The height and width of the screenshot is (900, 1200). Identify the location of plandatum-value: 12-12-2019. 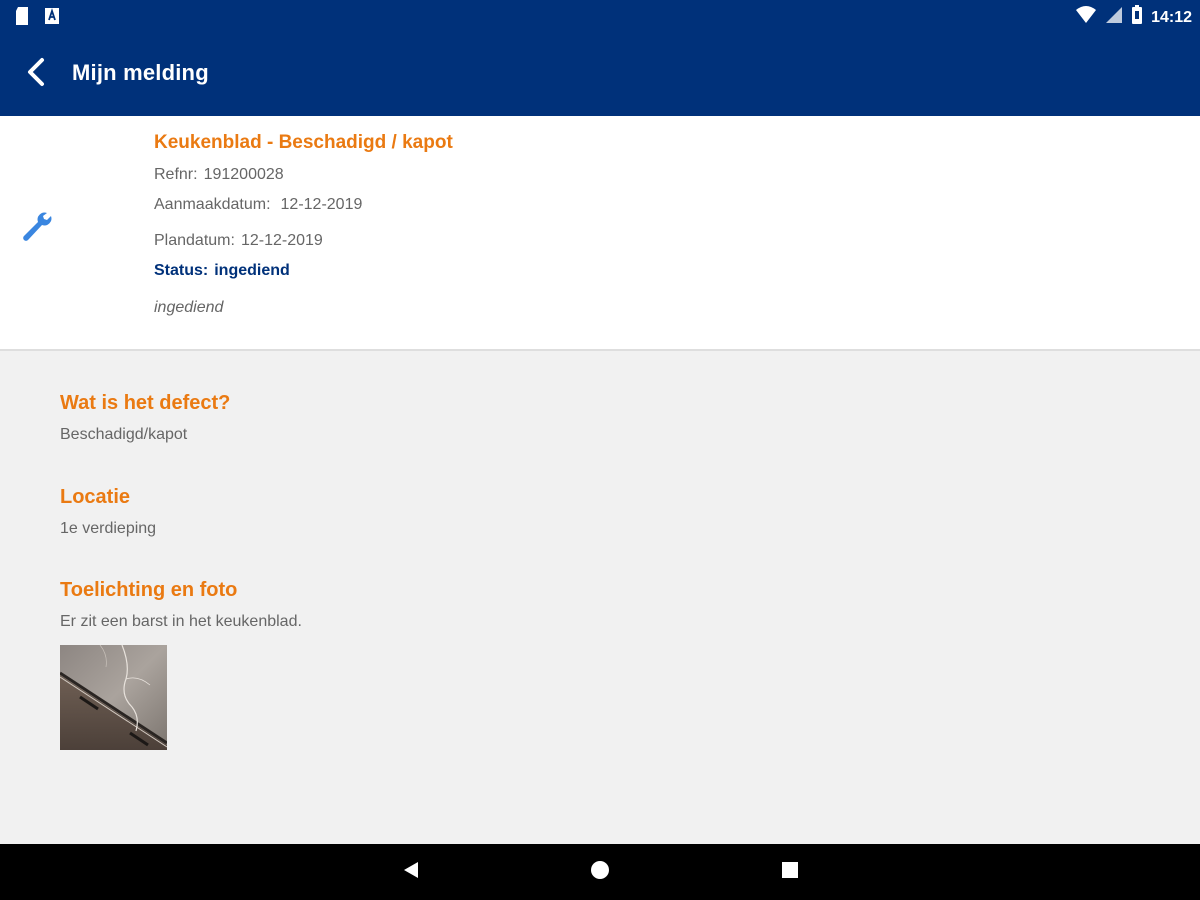
(281, 240).